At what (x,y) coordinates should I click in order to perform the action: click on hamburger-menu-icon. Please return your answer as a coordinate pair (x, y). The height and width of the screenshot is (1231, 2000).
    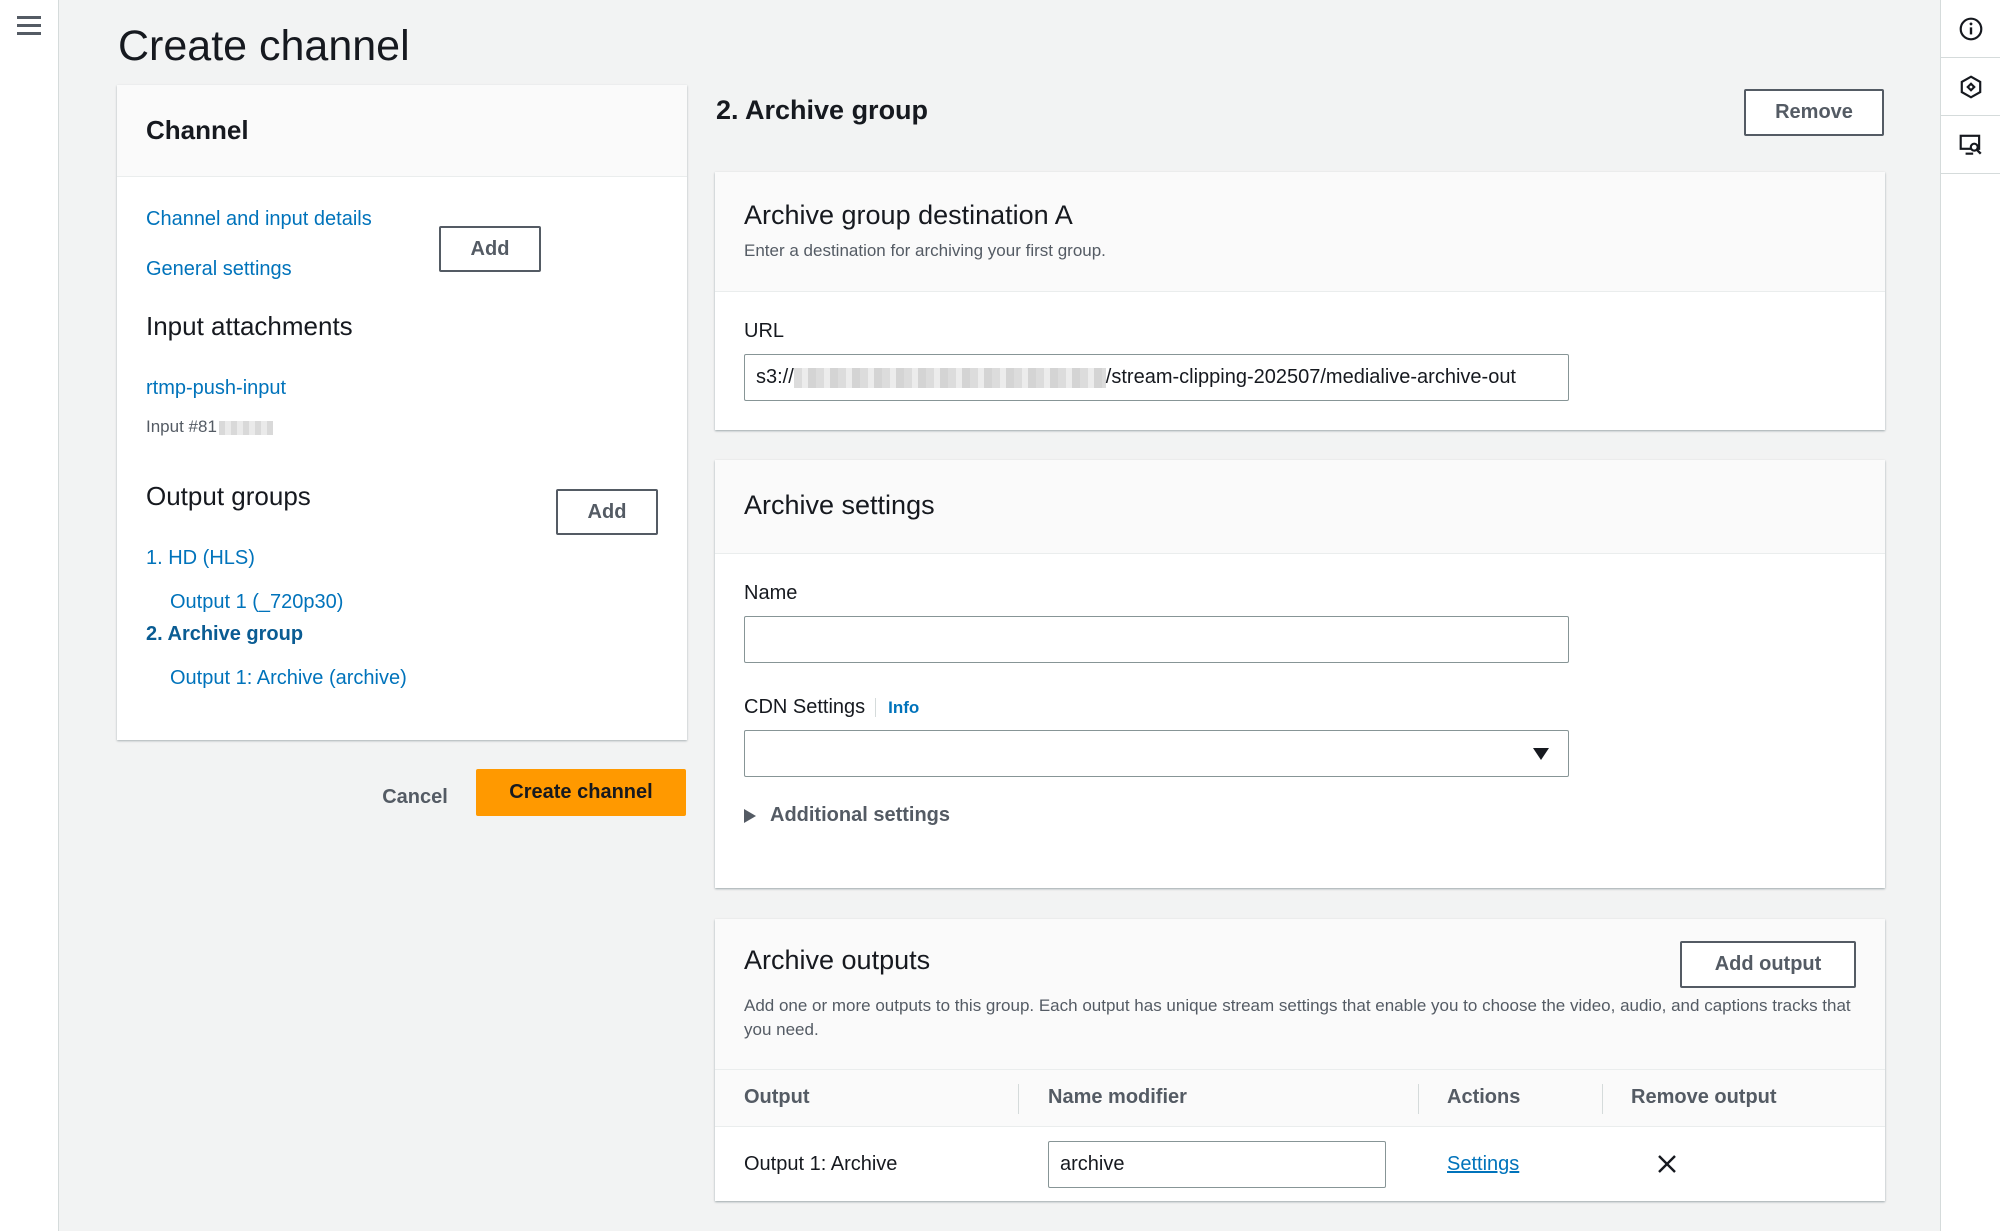
    Looking at the image, I should click on (29, 25).